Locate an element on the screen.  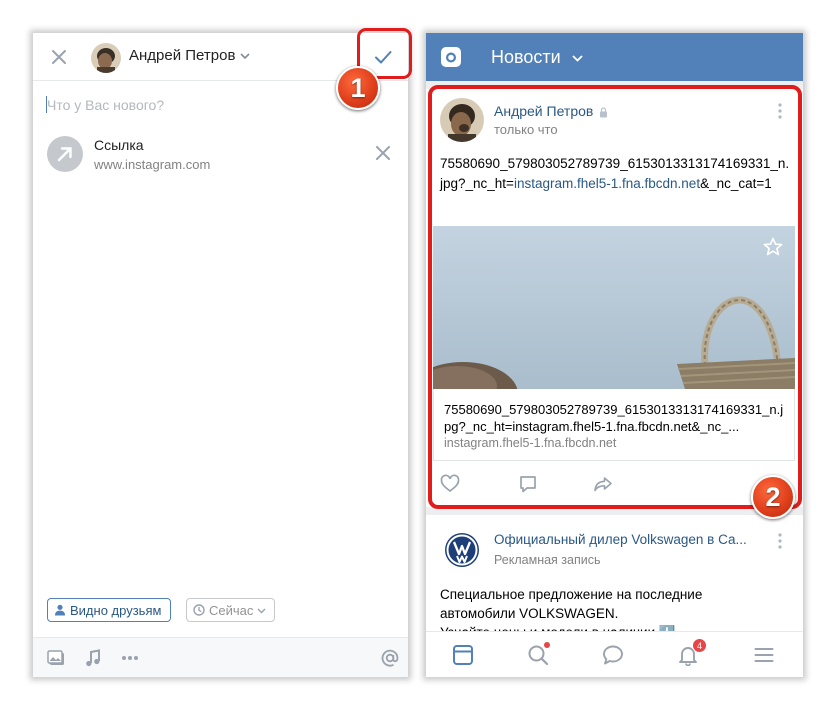
editor-toolbar is located at coordinates (220, 657).